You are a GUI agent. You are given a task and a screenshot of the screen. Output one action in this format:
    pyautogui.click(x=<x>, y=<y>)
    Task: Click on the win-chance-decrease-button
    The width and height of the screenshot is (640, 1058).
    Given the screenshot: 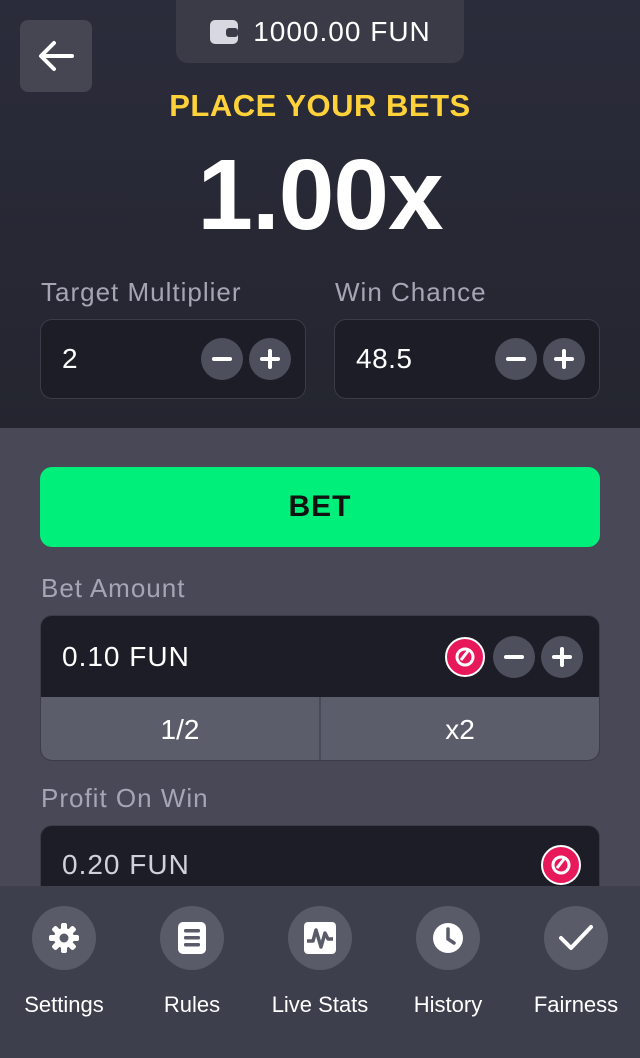 What is the action you would take?
    pyautogui.click(x=516, y=359)
    